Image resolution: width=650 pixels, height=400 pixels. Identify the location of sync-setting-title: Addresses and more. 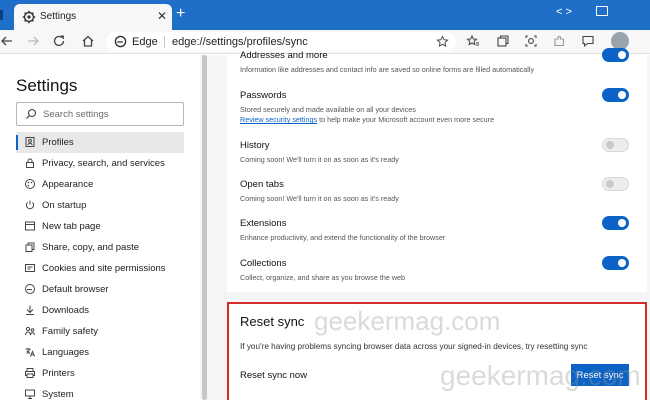
(284, 55).